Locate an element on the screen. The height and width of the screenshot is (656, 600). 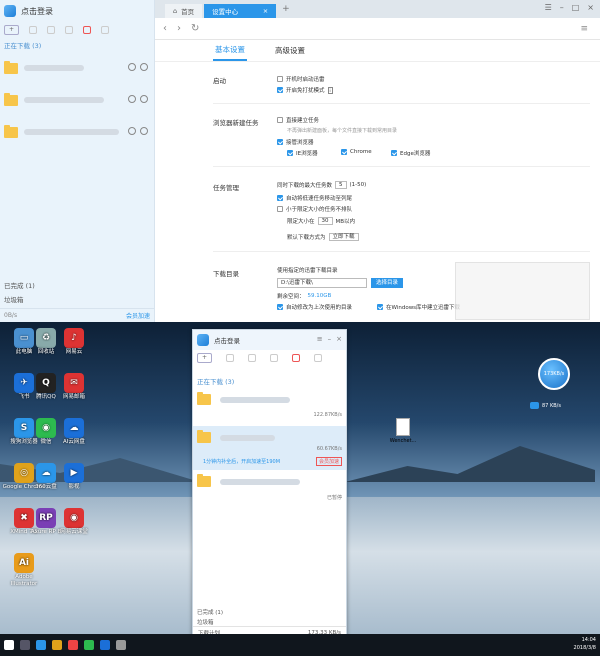
desktop-icon: ✉ 网易邮箱 is located at coordinates (74, 387).